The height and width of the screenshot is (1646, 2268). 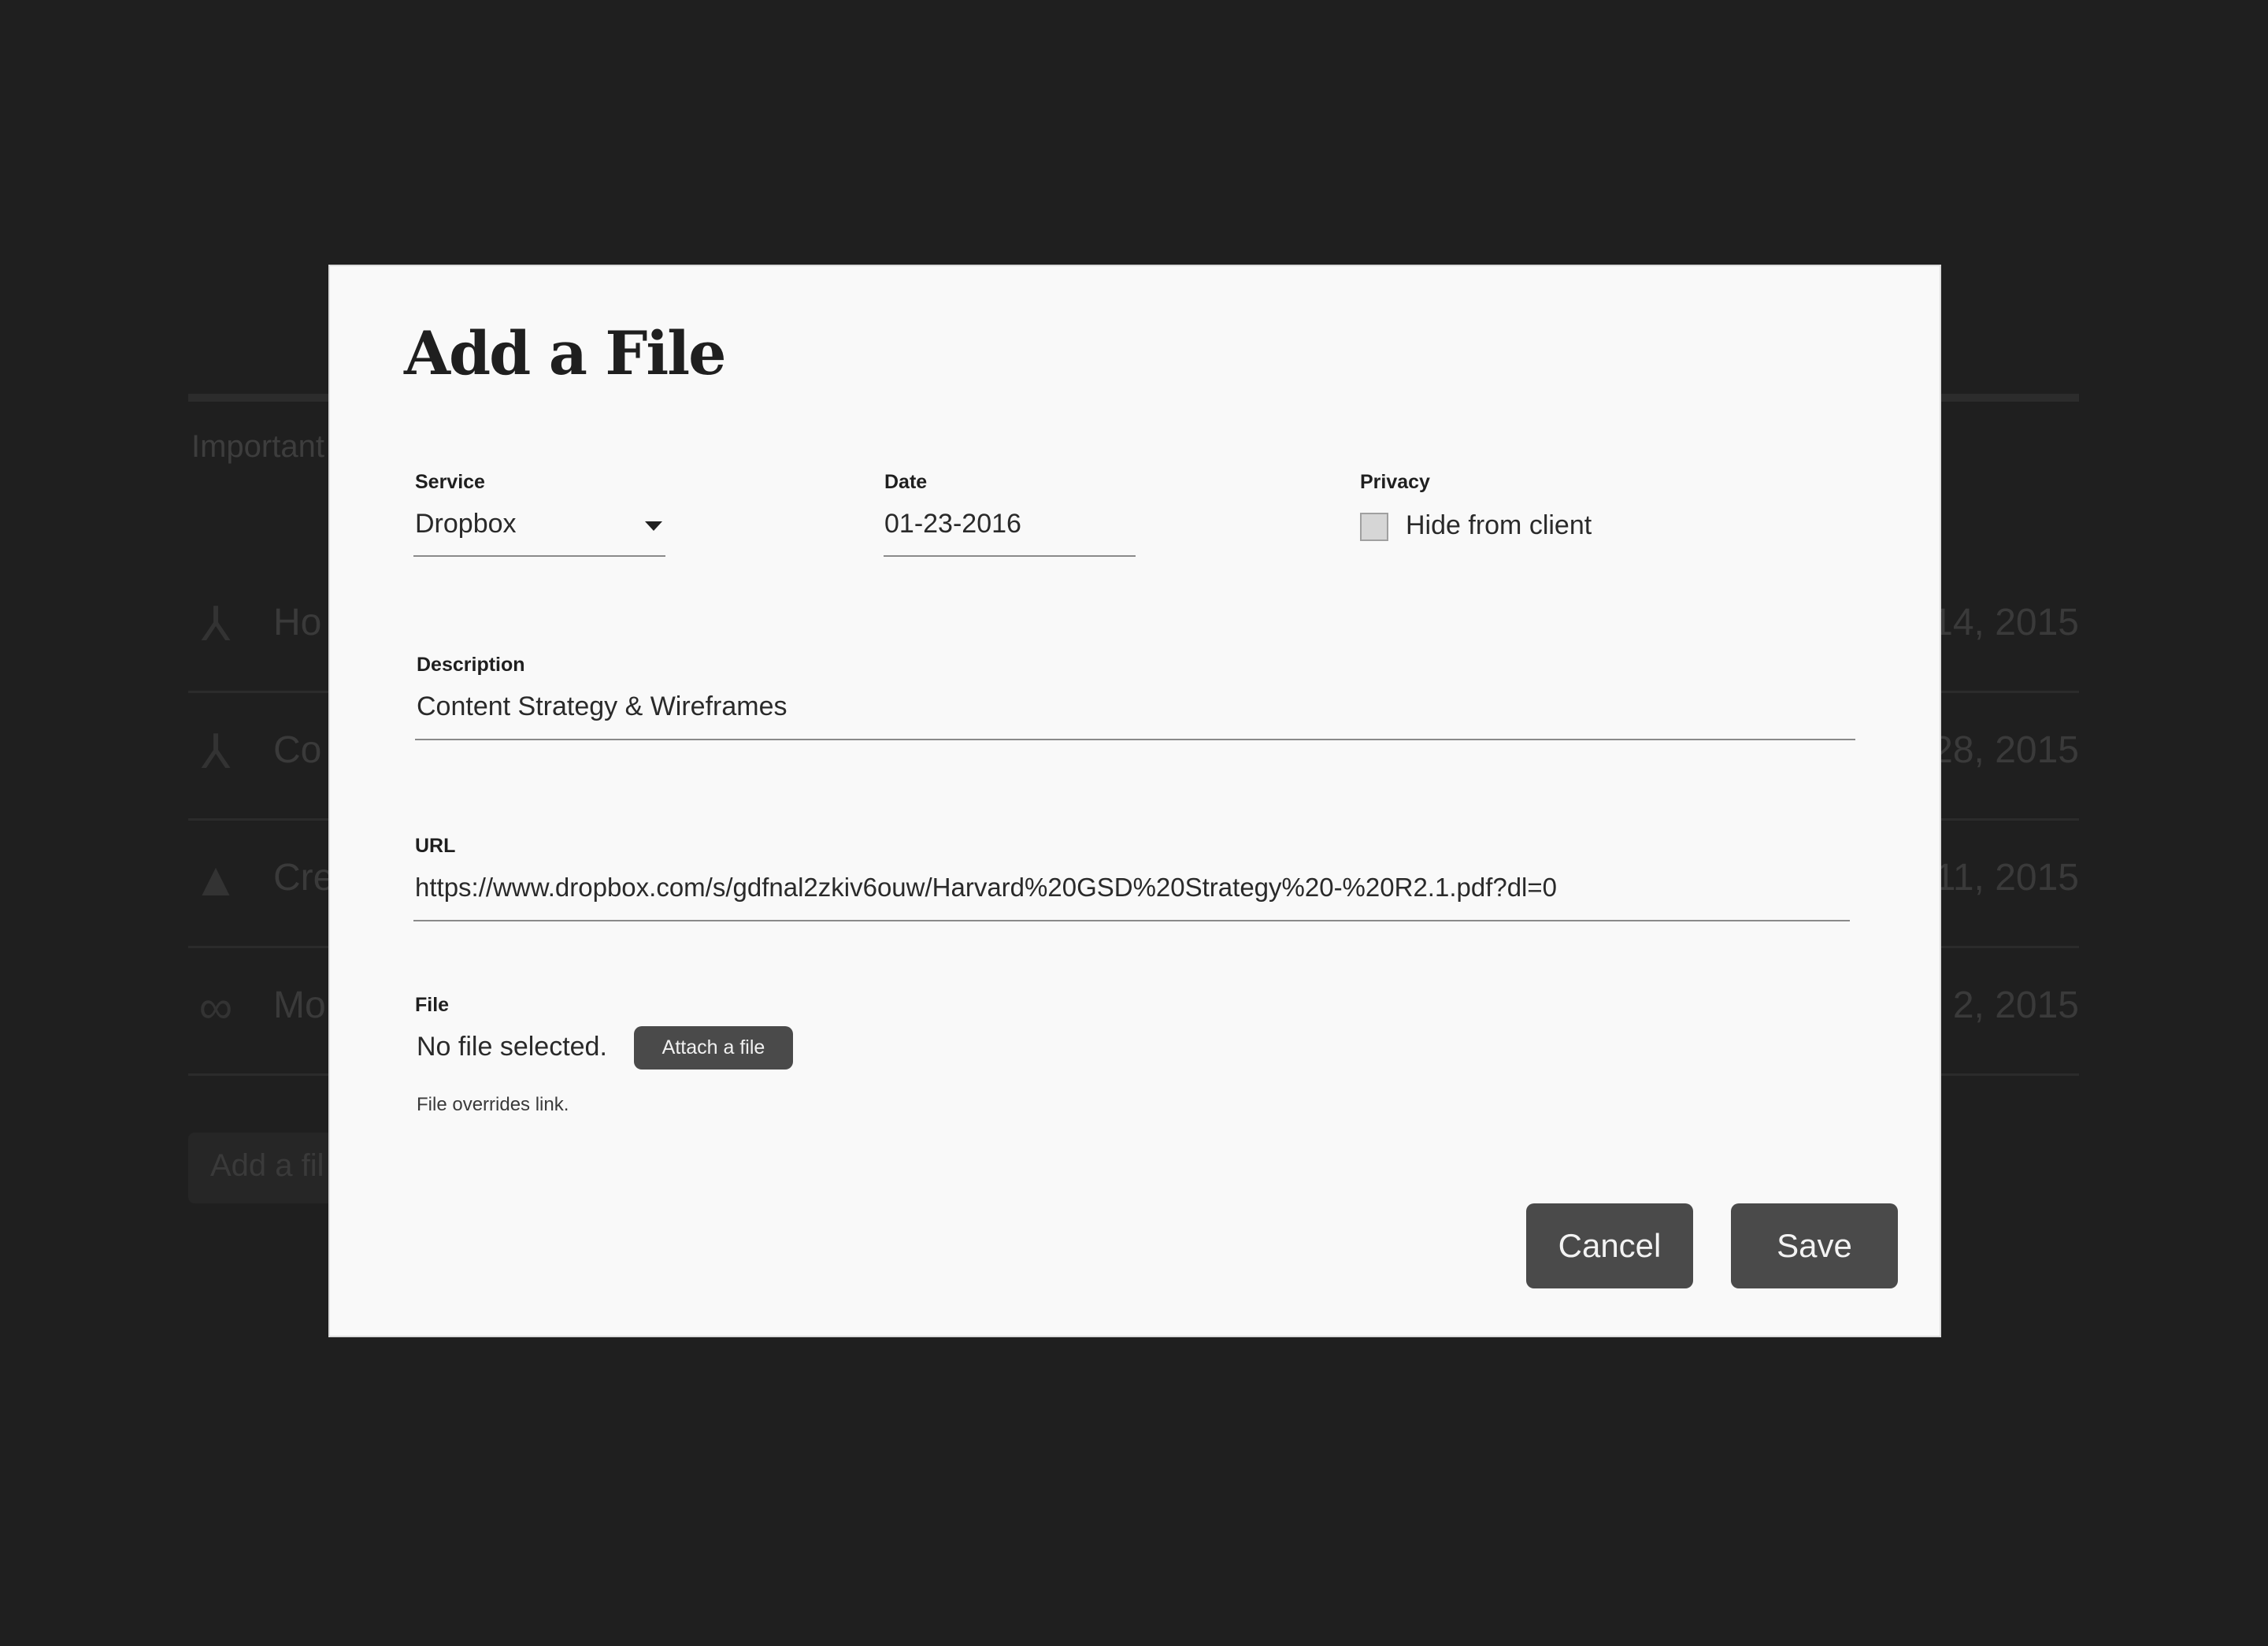 I want to click on service-select: Dropbox, so click(x=539, y=530).